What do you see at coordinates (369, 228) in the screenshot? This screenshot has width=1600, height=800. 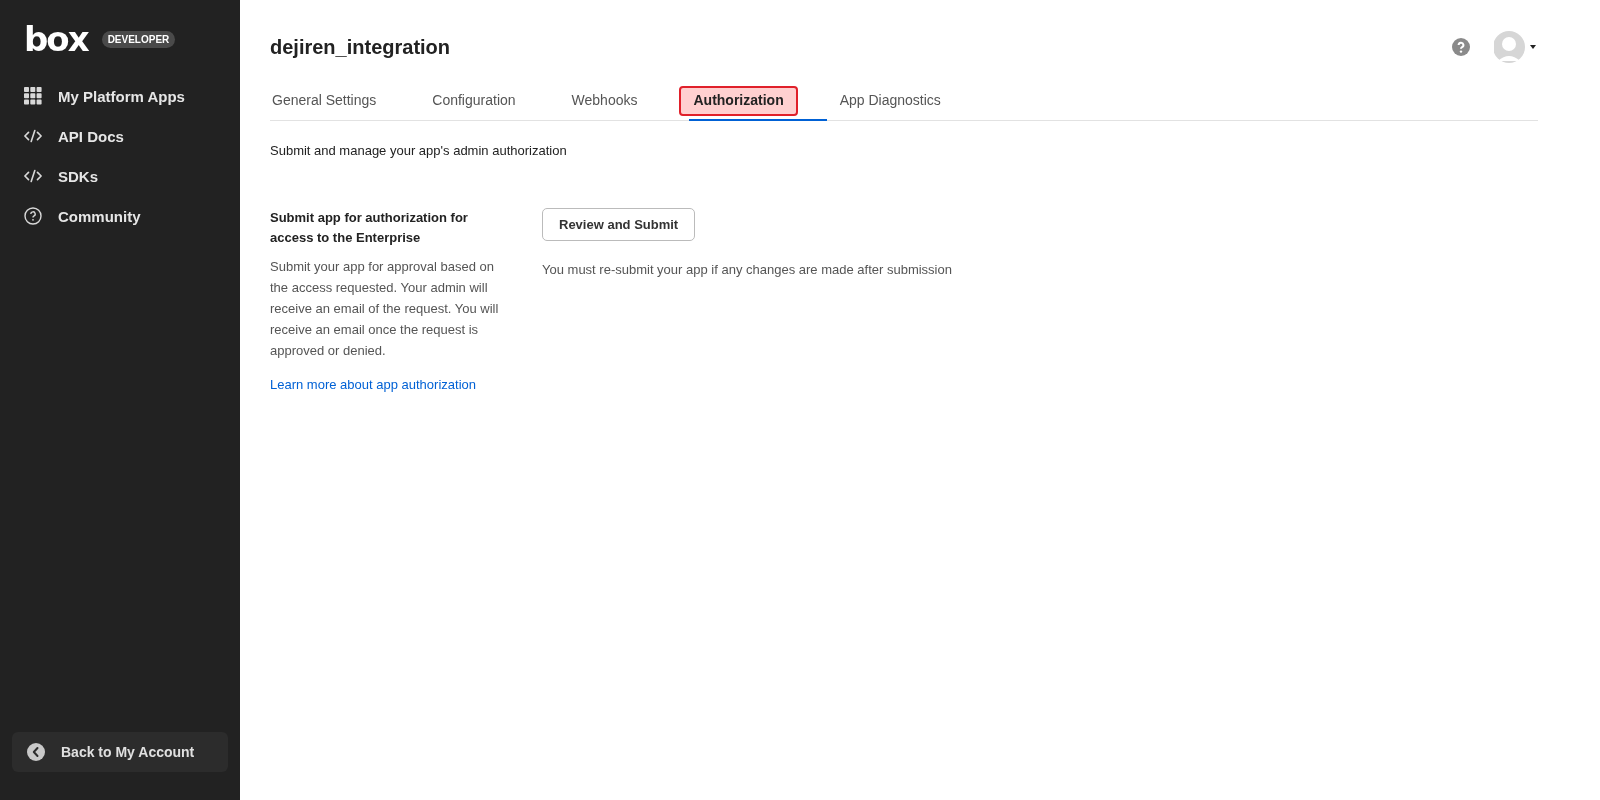 I see `section-heading: Submit app for authorization for access to the Enterprise` at bounding box center [369, 228].